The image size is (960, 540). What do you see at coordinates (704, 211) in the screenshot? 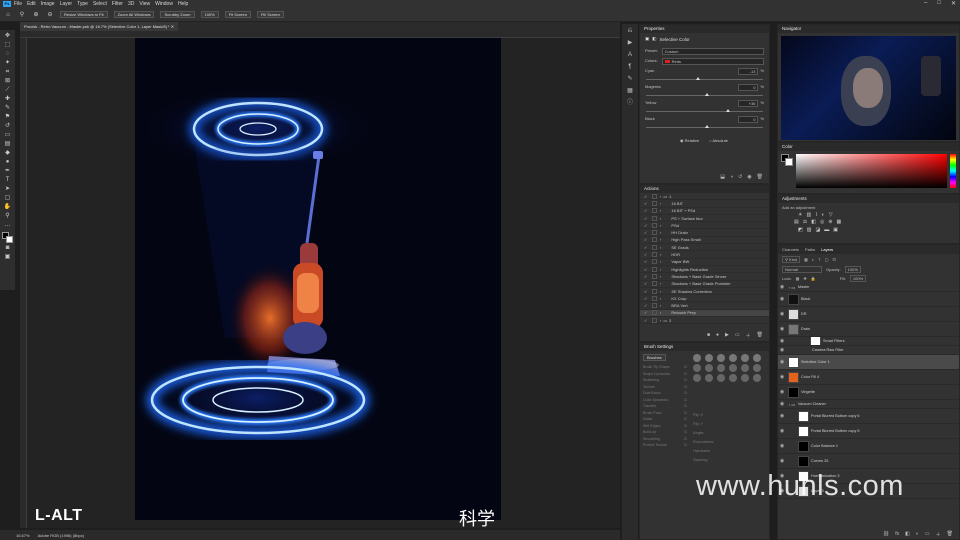
I see `action-item: ✓ › 16 BIT + PSd` at bounding box center [704, 211].